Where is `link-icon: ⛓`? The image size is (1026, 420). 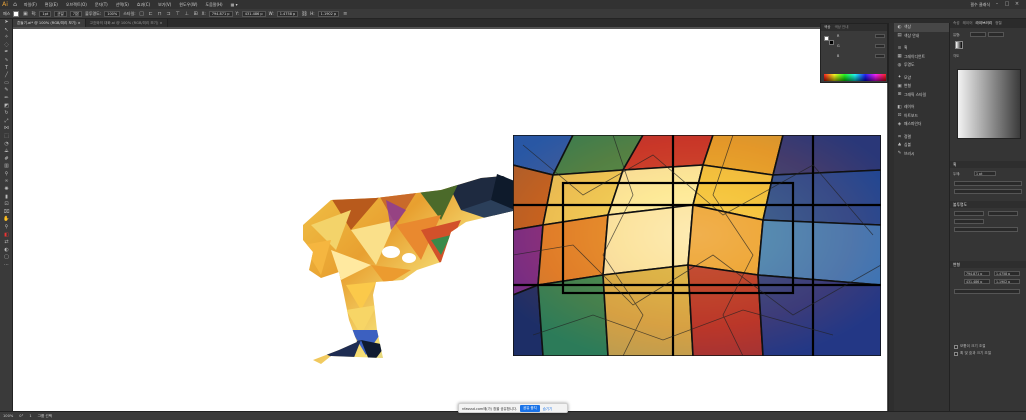 link-icon: ⛓ is located at coordinates (304, 14).